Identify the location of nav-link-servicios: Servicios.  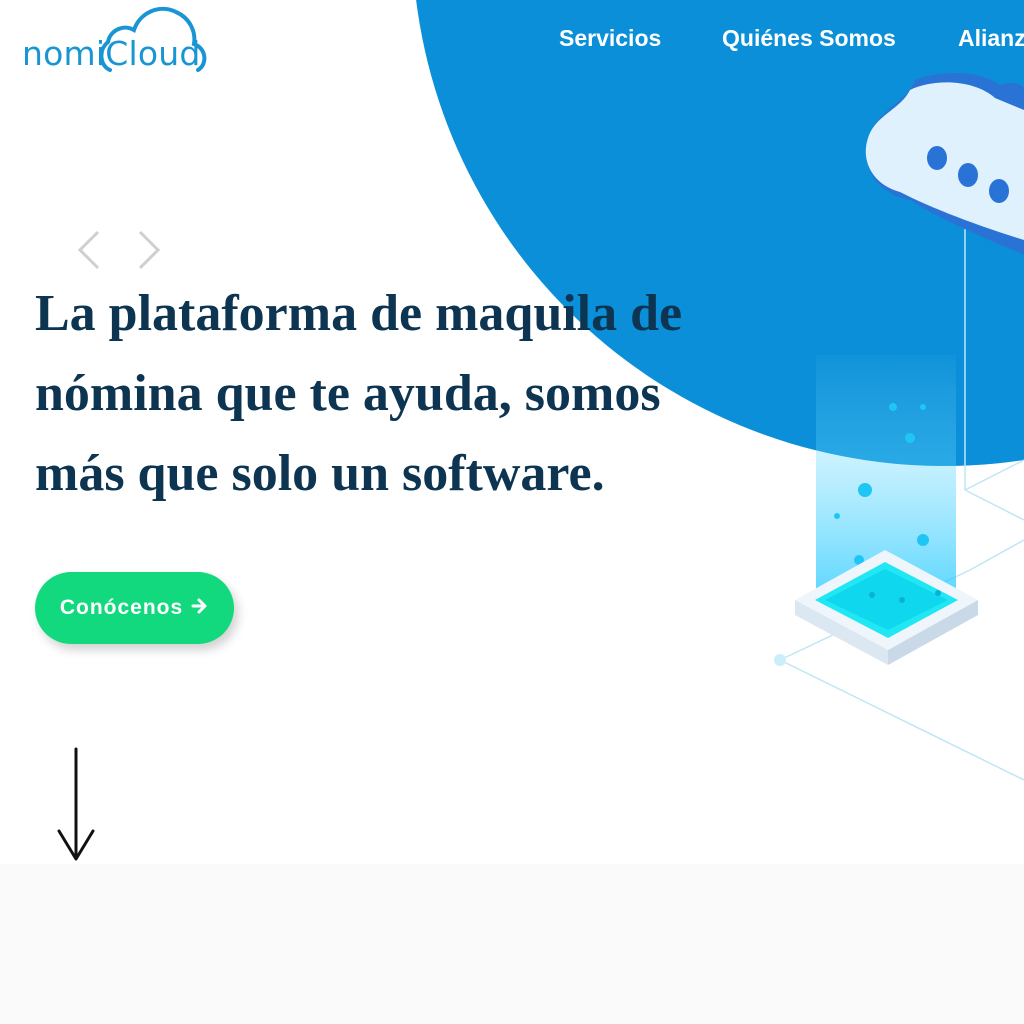
(610, 38).